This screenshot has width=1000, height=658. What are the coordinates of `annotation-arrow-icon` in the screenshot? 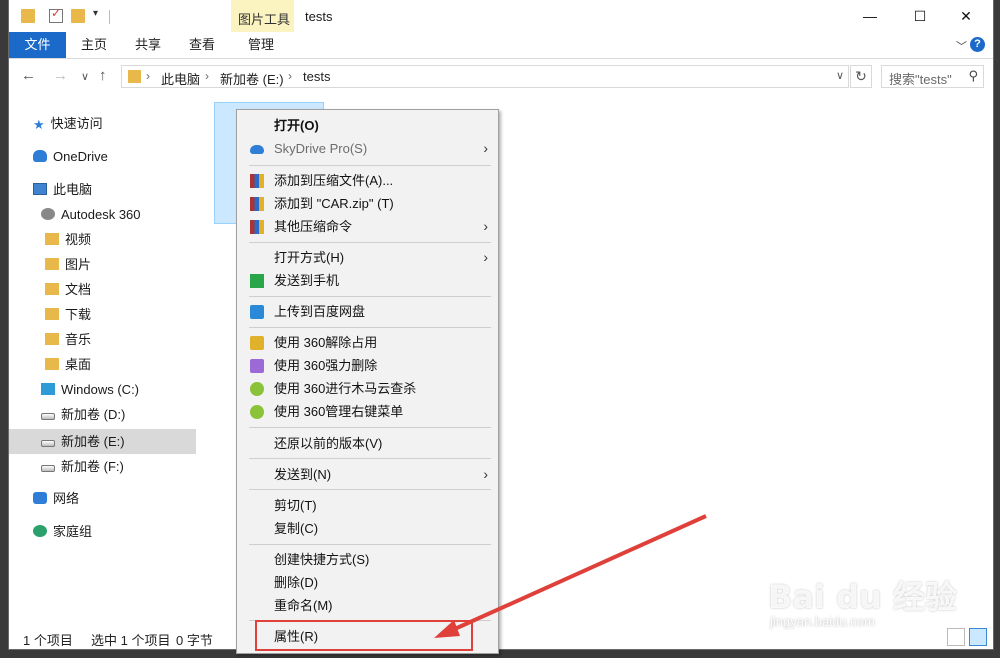 It's located at (570, 576).